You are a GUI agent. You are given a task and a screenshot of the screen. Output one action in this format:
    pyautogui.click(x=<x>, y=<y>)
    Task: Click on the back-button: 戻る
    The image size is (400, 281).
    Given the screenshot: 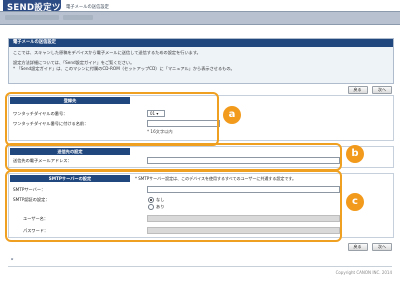 What is the action you would take?
    pyautogui.click(x=357, y=90)
    